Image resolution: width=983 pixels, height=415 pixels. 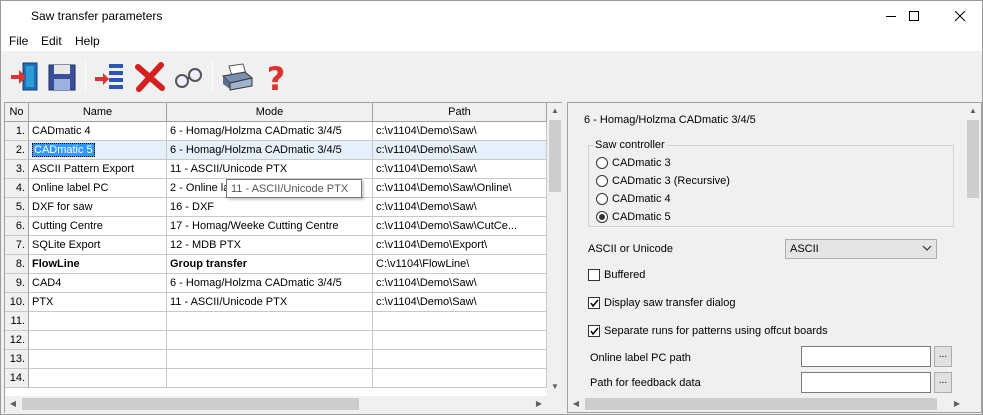 I want to click on radio-icon, so click(x=602, y=199).